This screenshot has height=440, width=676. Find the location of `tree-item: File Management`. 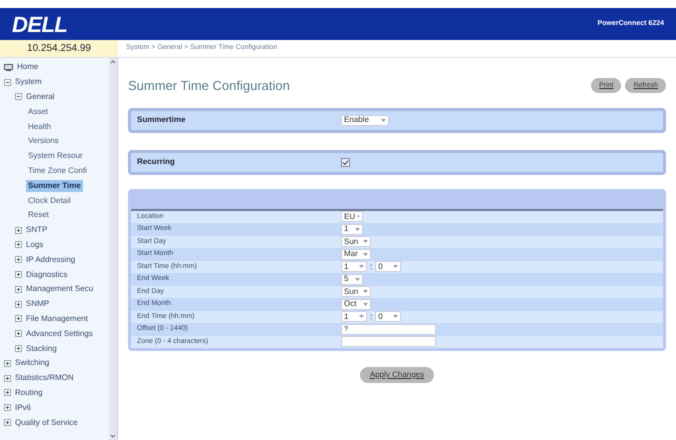

tree-item: File Management is located at coordinates (57, 318).